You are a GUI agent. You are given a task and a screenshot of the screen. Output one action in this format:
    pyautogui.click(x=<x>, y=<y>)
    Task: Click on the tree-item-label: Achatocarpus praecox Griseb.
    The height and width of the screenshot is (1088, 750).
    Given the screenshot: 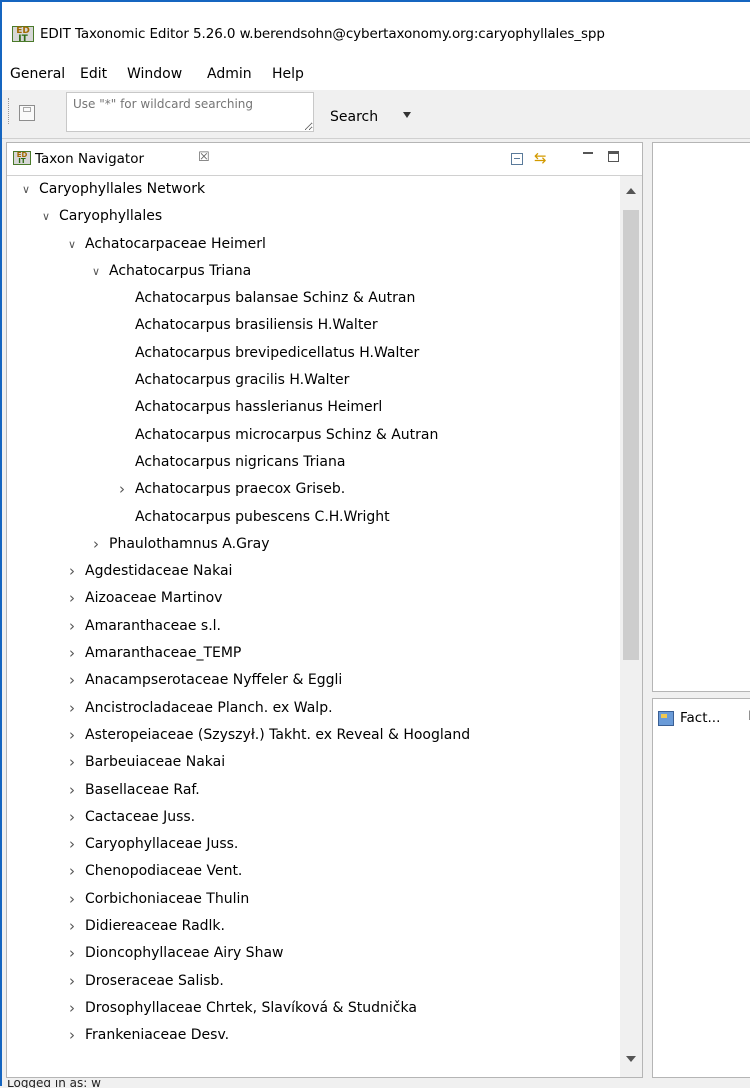 What is the action you would take?
    pyautogui.click(x=240, y=489)
    